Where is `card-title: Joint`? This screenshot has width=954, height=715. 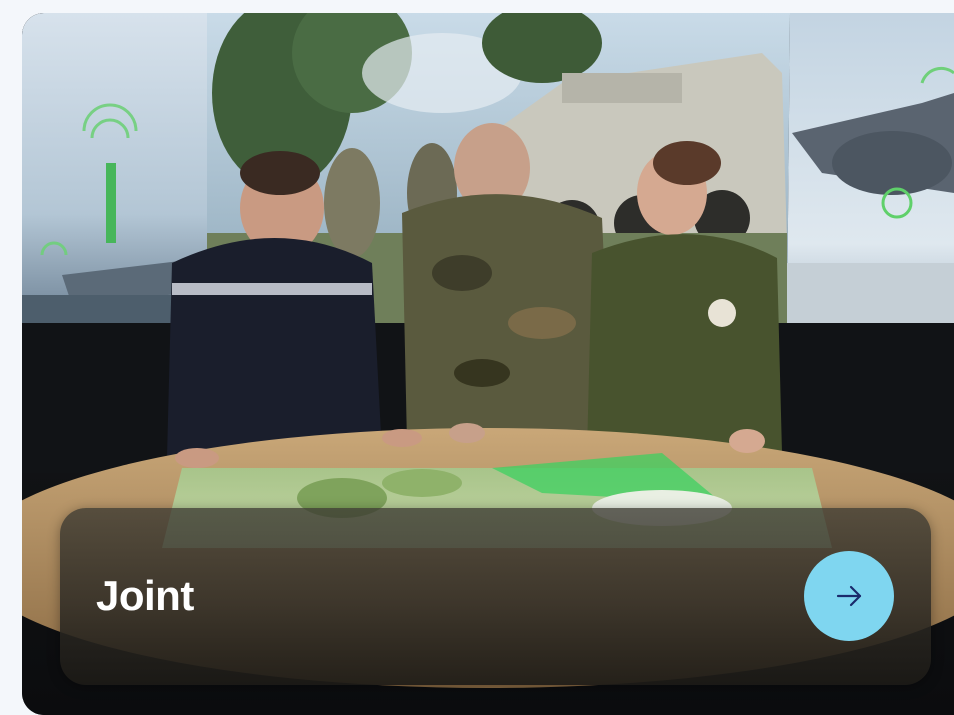 card-title: Joint is located at coordinates (145, 595).